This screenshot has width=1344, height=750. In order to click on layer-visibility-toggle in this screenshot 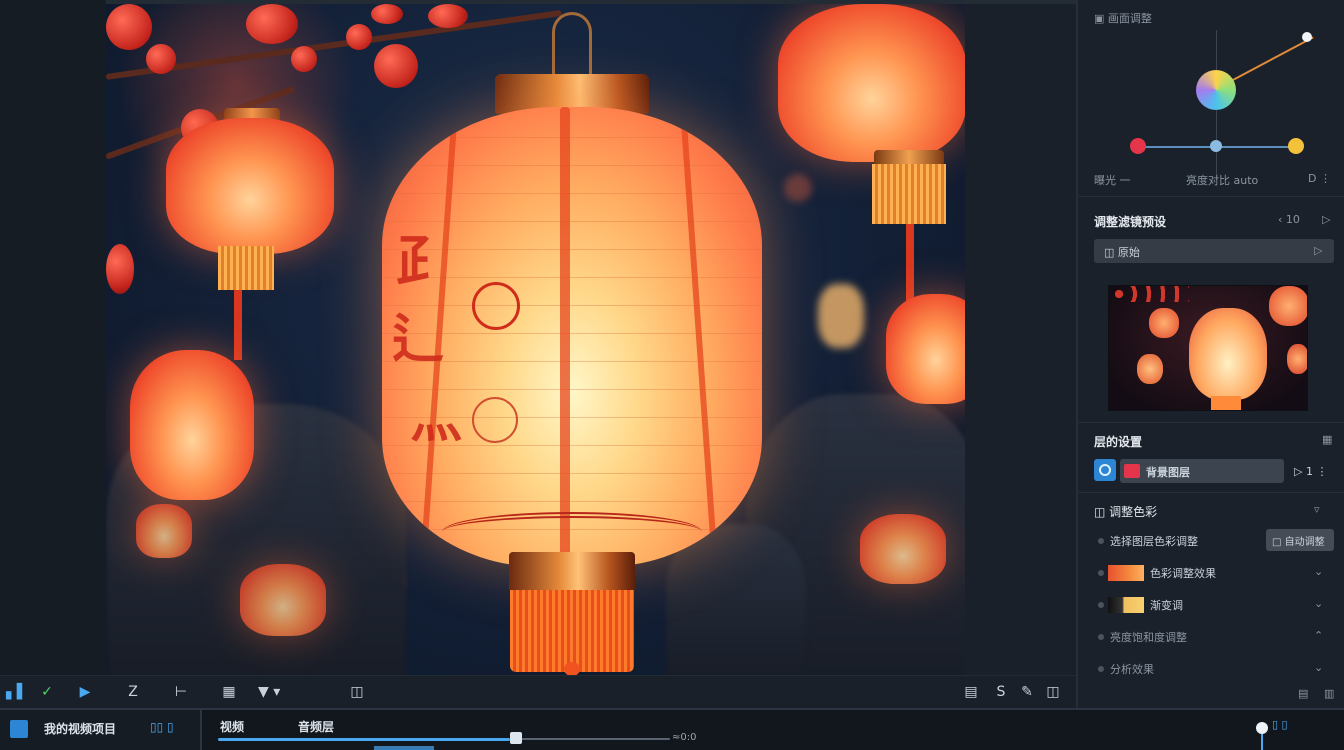, I will do `click(1105, 470)`.